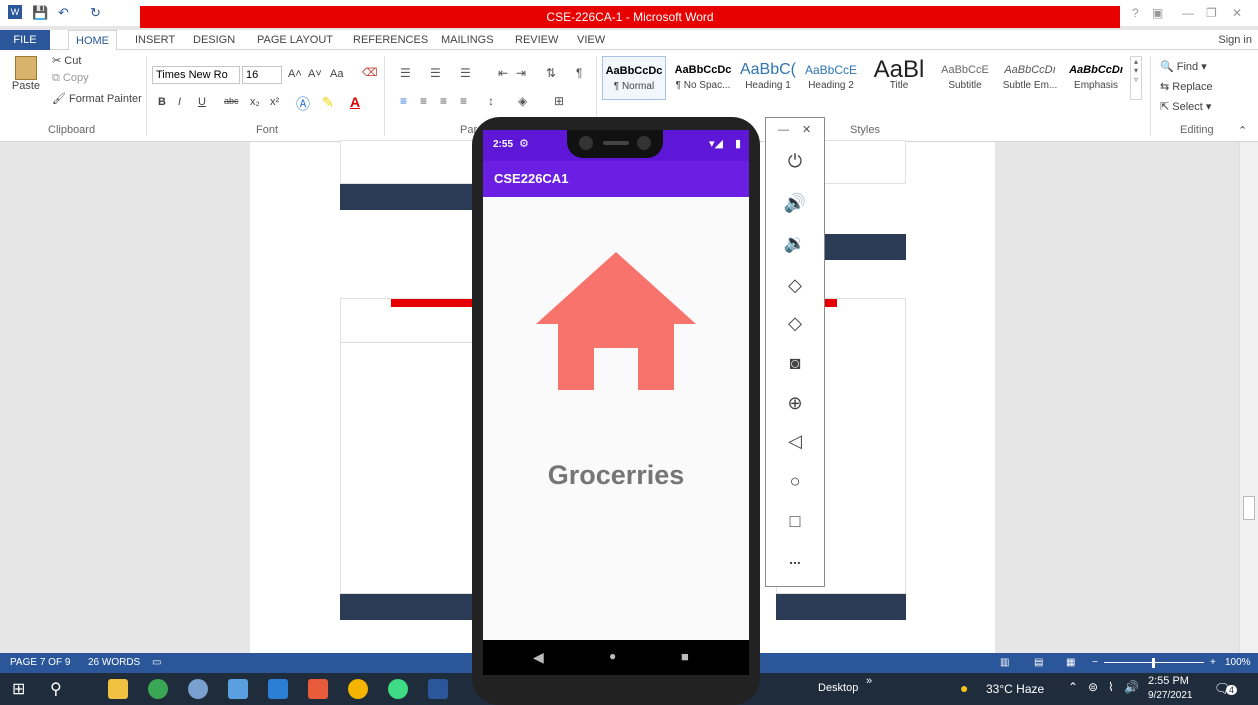  What do you see at coordinates (463, 101) in the screenshot?
I see `justify-icon: ≡` at bounding box center [463, 101].